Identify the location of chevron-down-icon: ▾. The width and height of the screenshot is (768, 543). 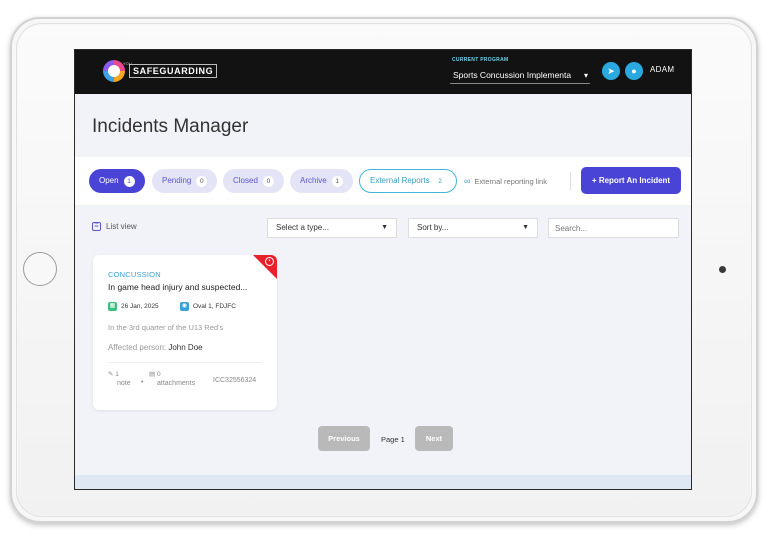
(585, 75).